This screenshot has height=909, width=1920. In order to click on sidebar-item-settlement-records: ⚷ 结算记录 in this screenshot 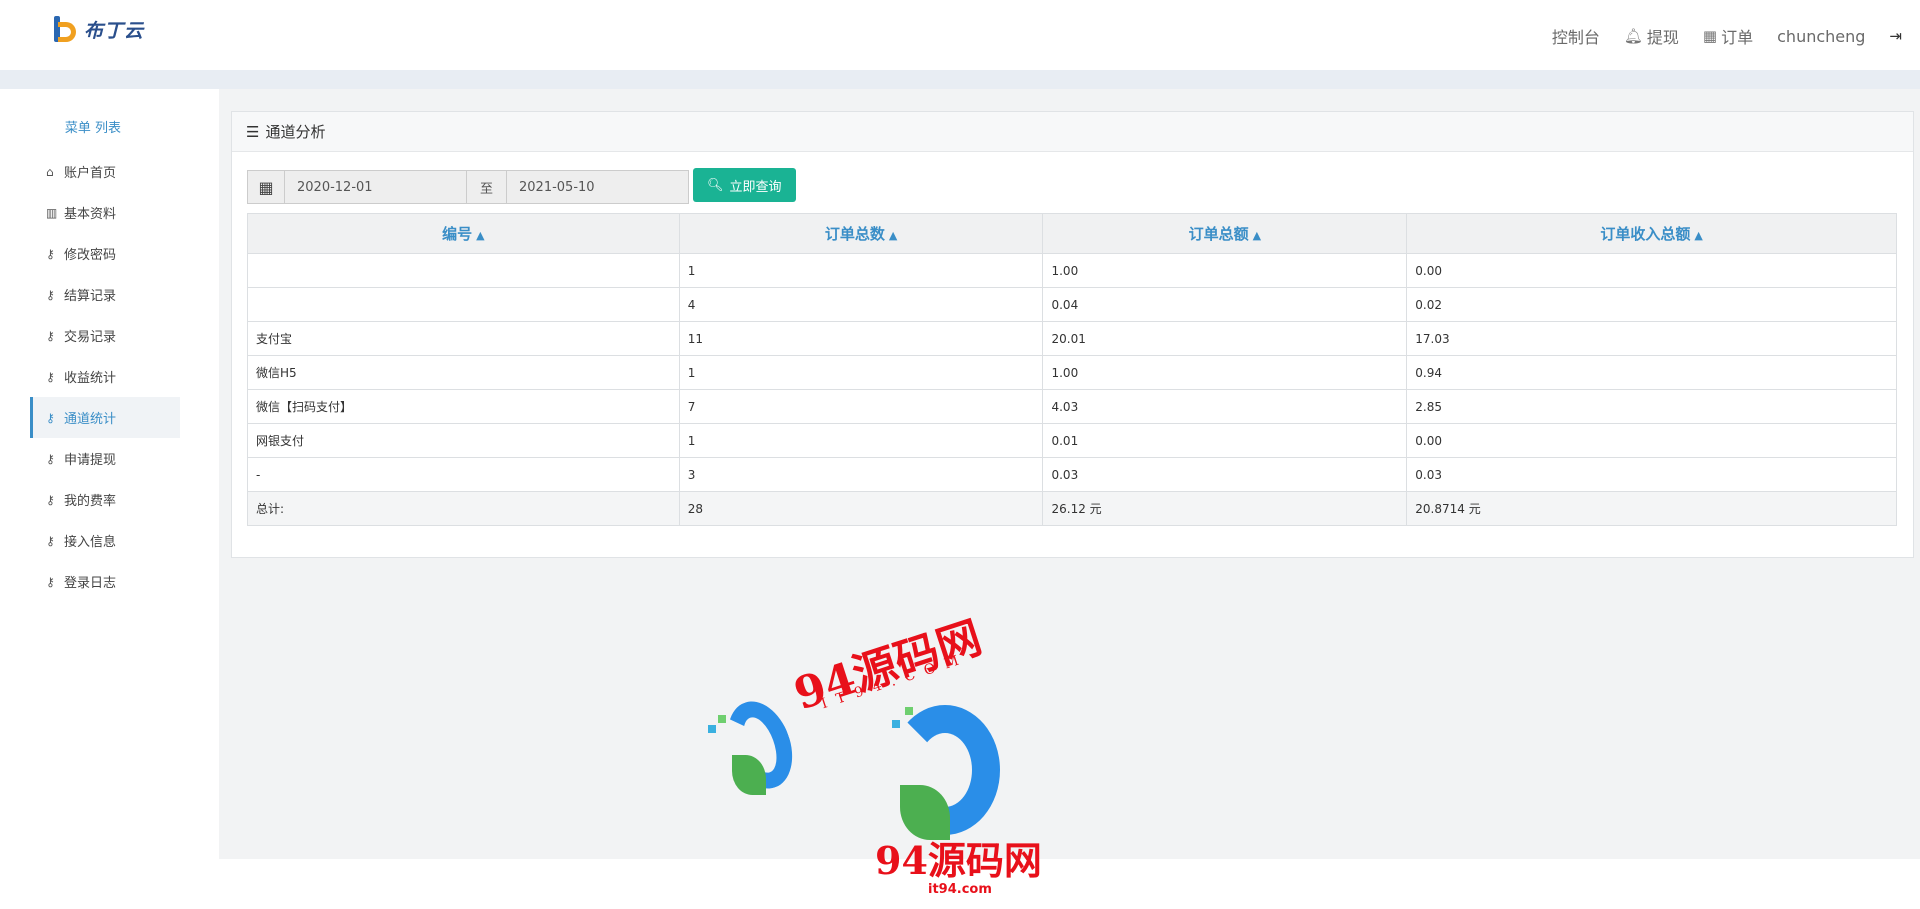, I will do `click(105, 294)`.